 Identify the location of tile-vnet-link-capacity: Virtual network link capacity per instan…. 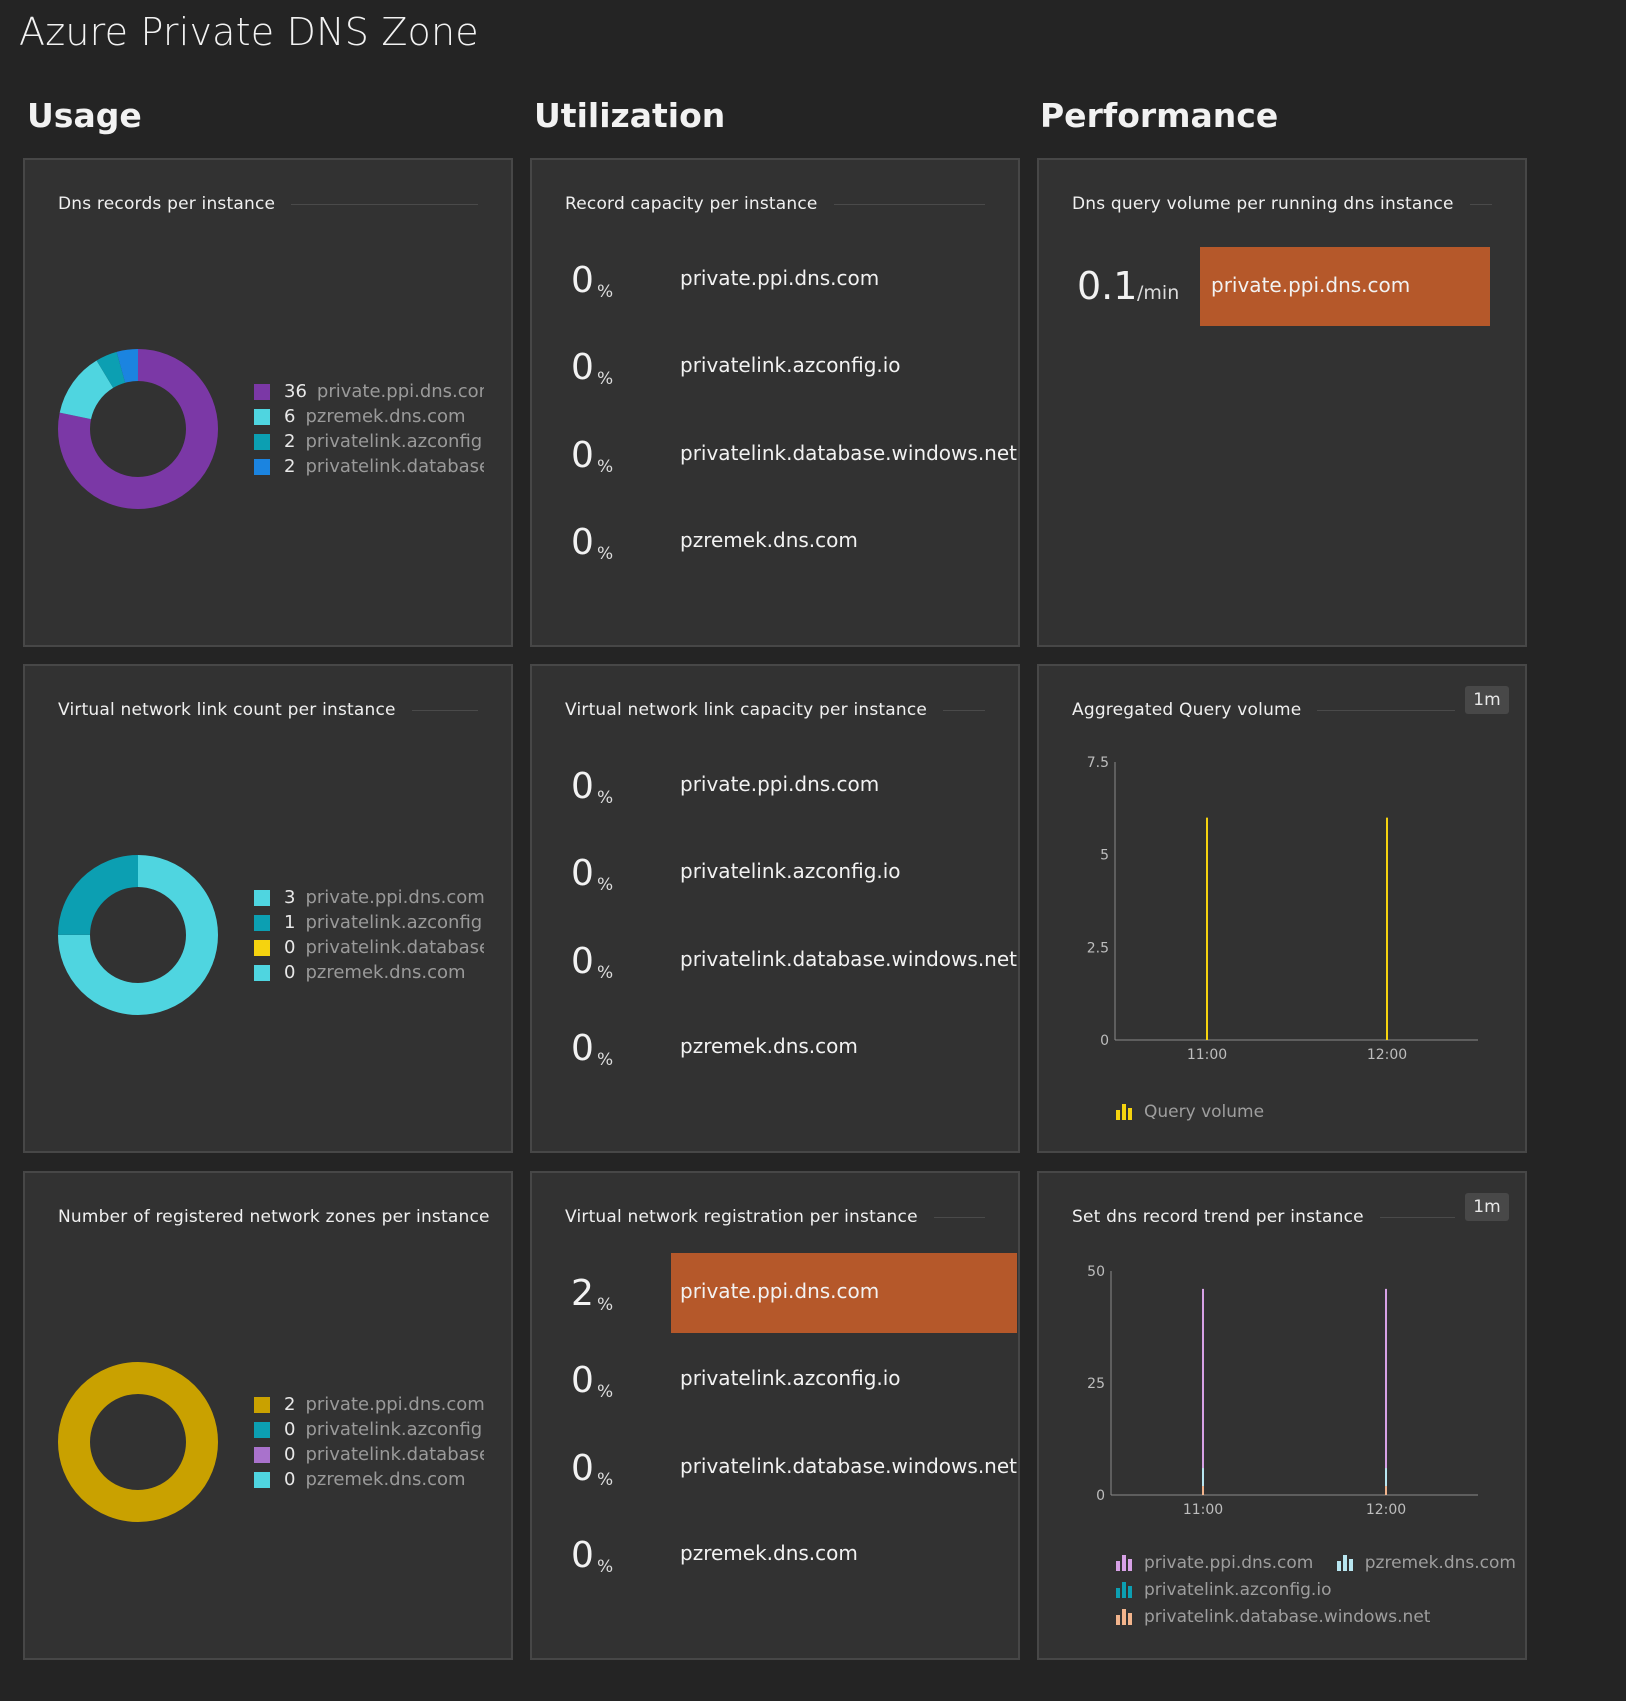
(775, 908).